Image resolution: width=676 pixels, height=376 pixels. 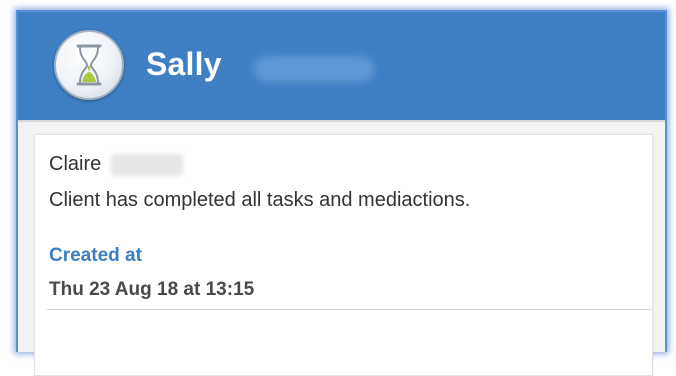 I want to click on redacted-sender-surname, so click(x=147, y=164).